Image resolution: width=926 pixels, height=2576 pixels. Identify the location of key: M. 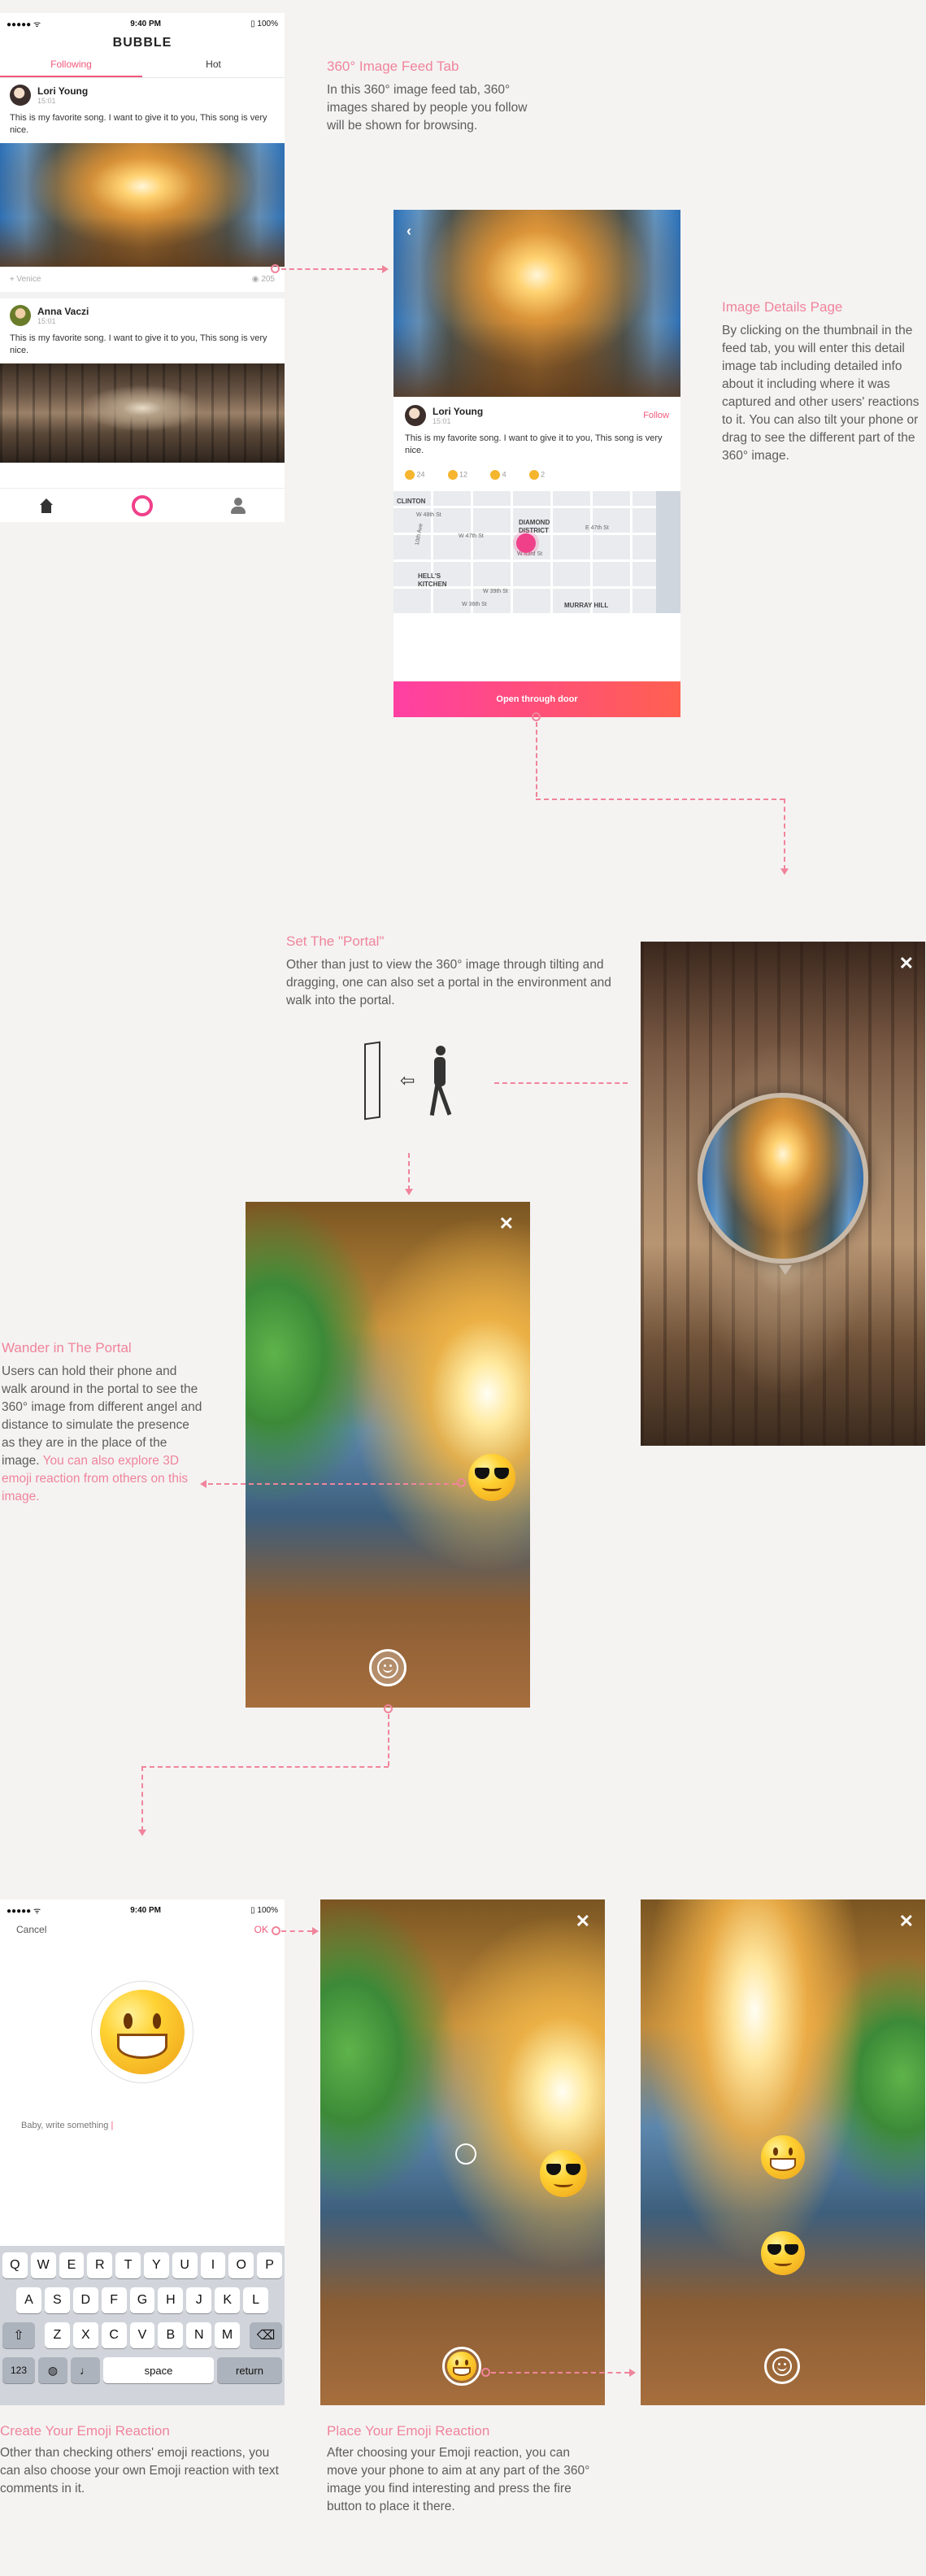
(228, 2335).